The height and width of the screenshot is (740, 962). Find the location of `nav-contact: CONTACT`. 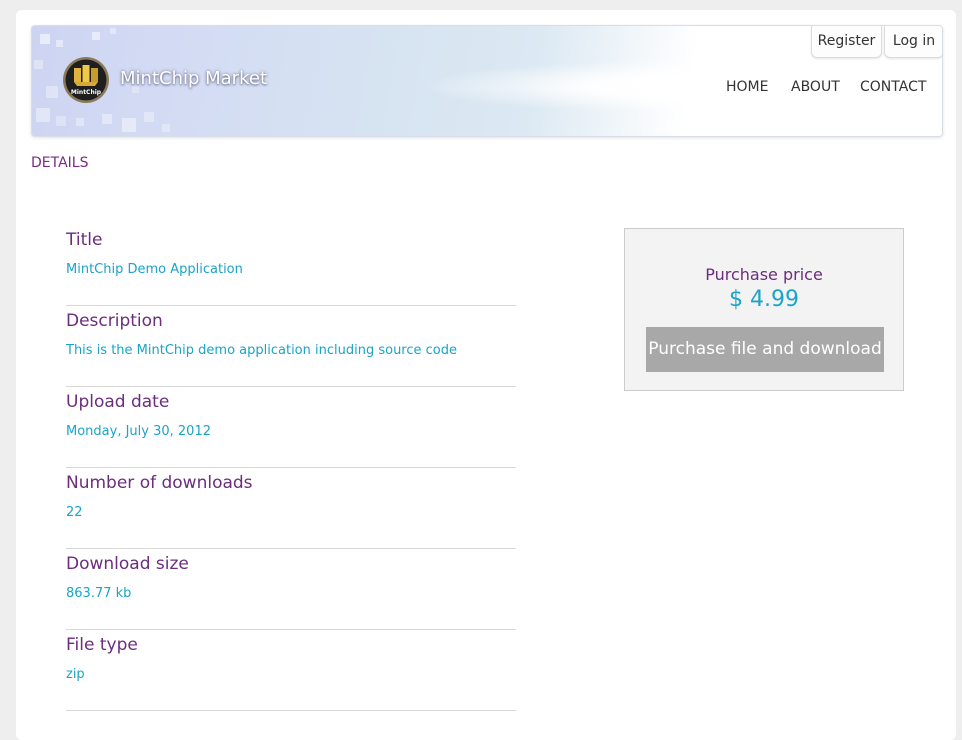

nav-contact: CONTACT is located at coordinates (893, 87).